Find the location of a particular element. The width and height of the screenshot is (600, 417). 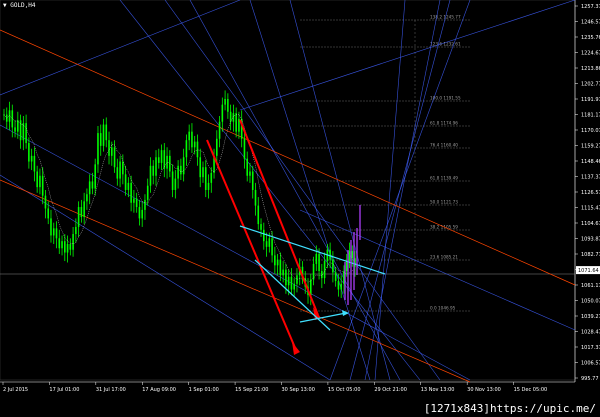

price-tick-label: 1115.47 is located at coordinates (590, 209).